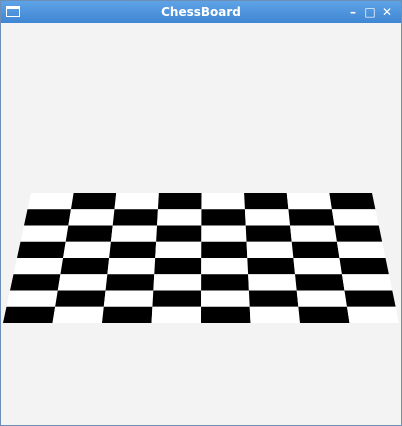 The width and height of the screenshot is (402, 426). I want to click on minimize-button: –, so click(353, 12).